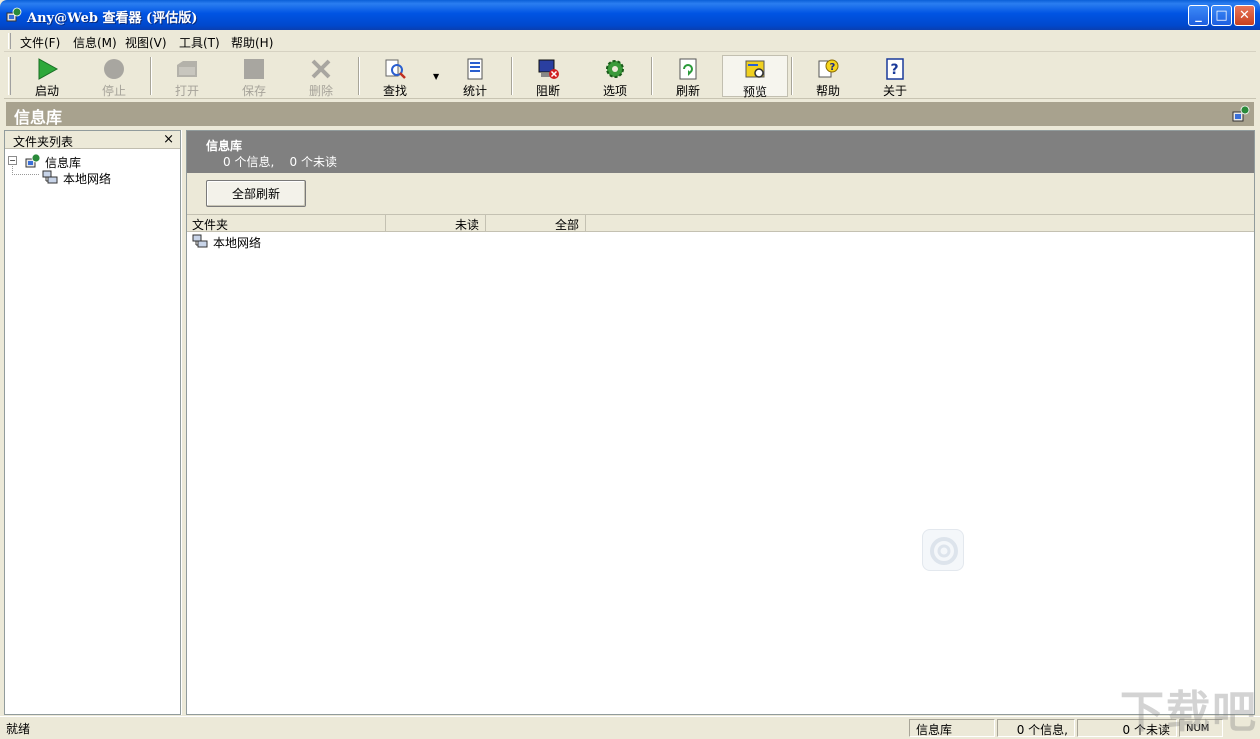 This screenshot has width=1260, height=739. Describe the element at coordinates (1244, 15) in the screenshot. I see `close-button: ✕` at that location.